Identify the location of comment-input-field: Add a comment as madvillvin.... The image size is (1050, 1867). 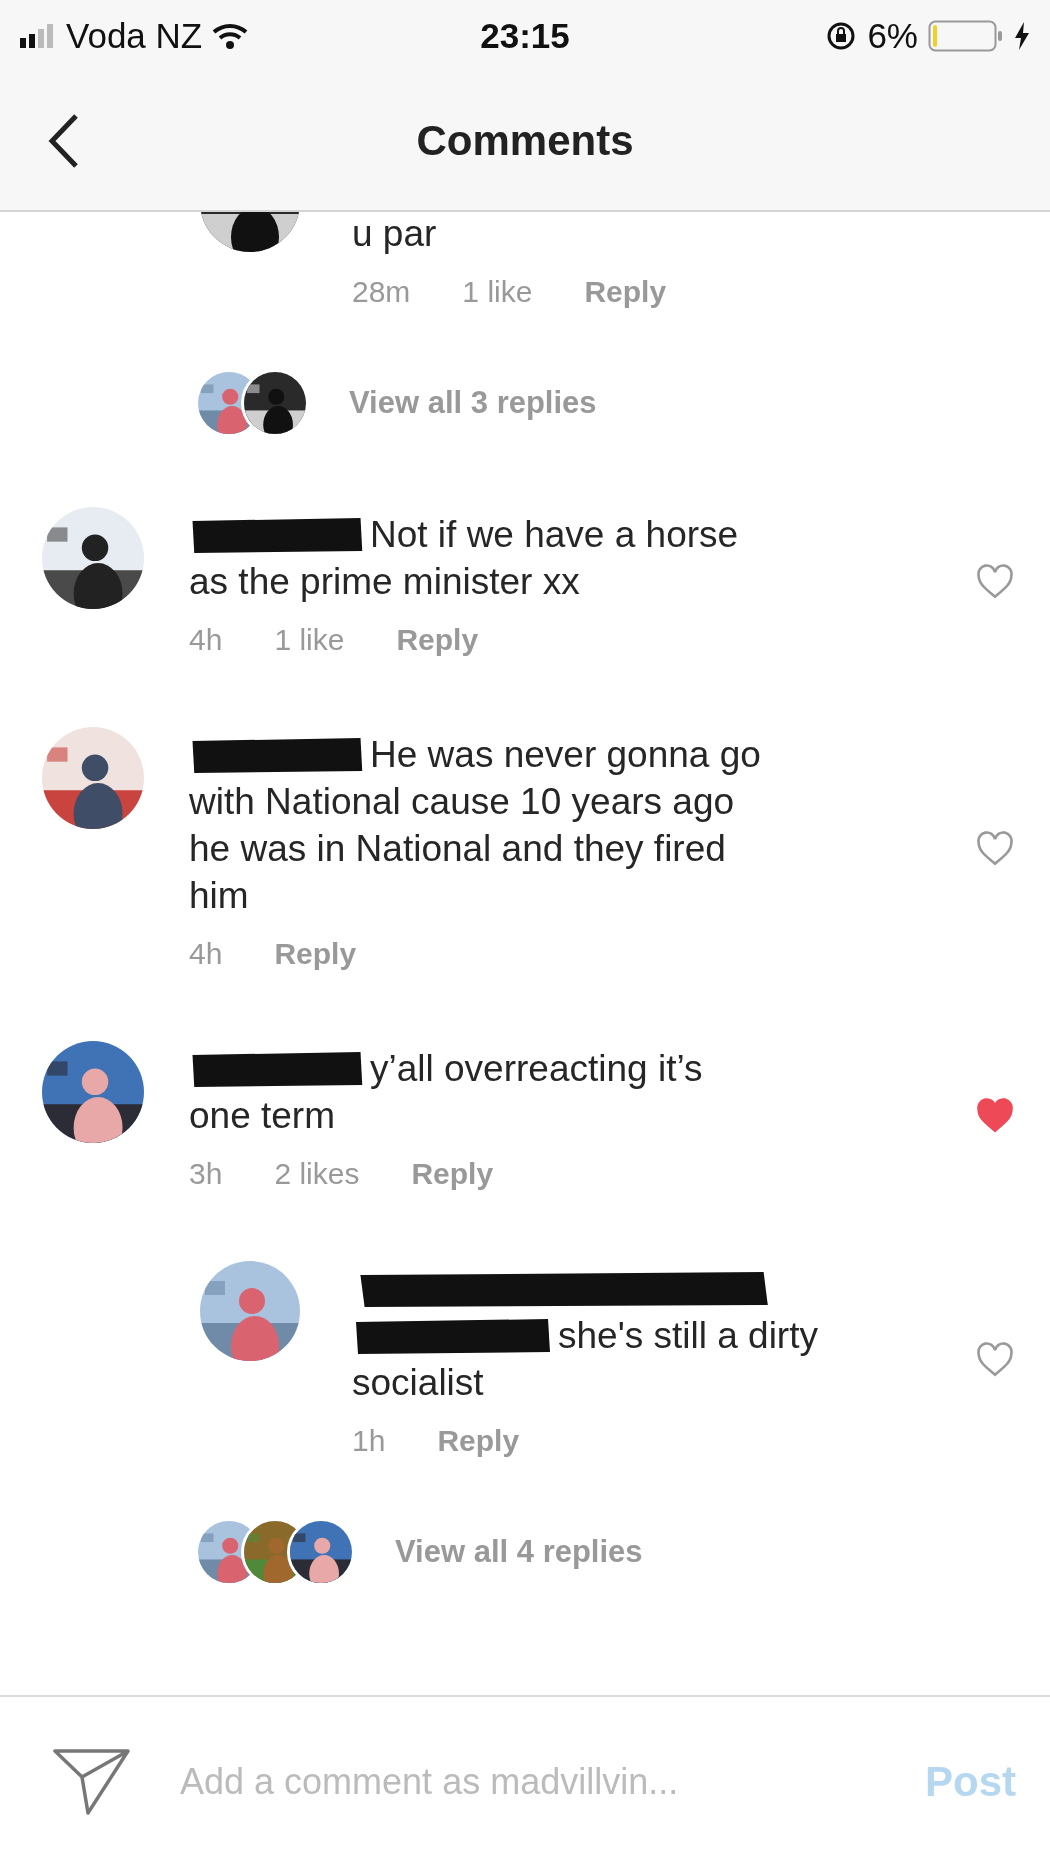
(525, 1782).